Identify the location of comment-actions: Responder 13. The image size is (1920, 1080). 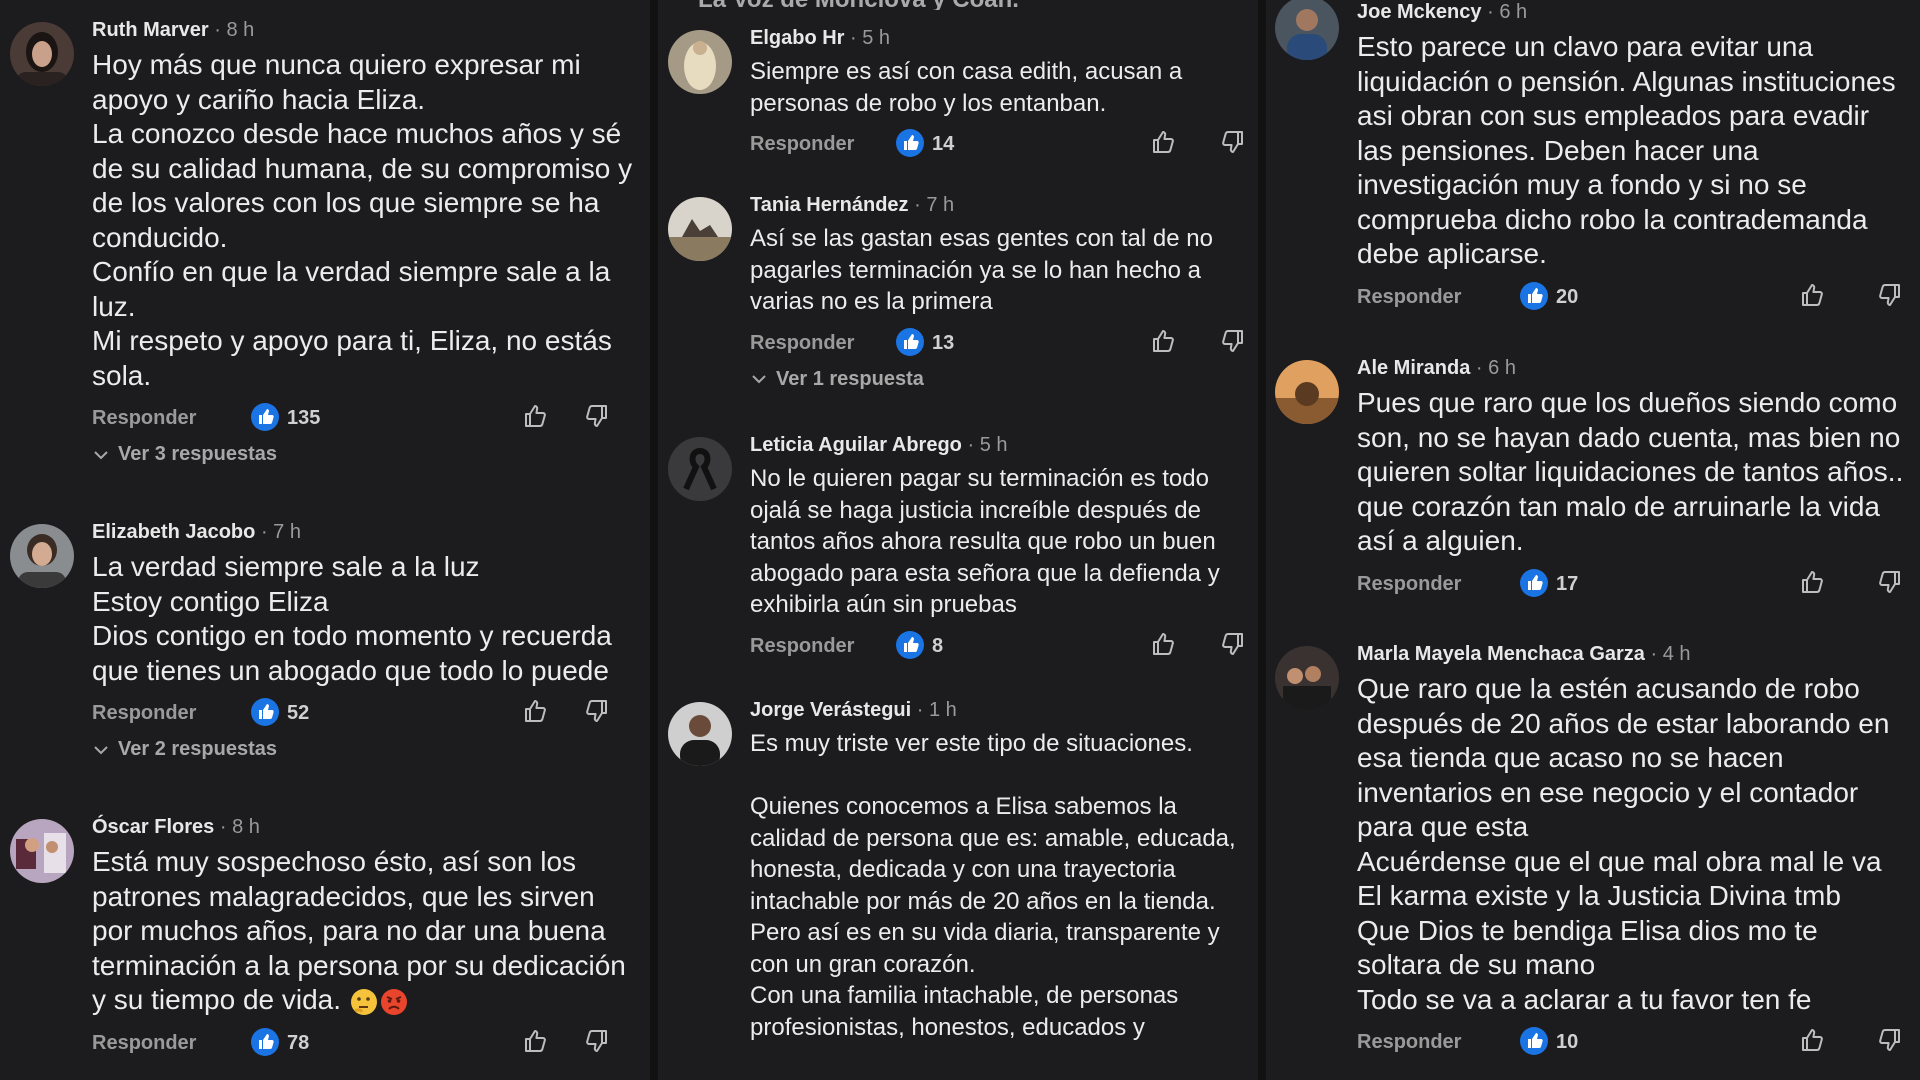
(998, 344).